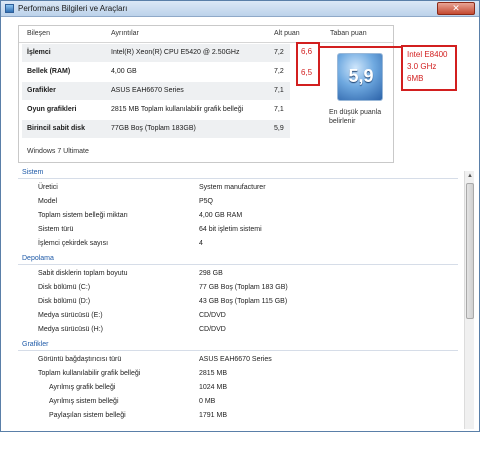  I want to click on detail-label: Ayrılmış grafik belleği, so click(82, 387).